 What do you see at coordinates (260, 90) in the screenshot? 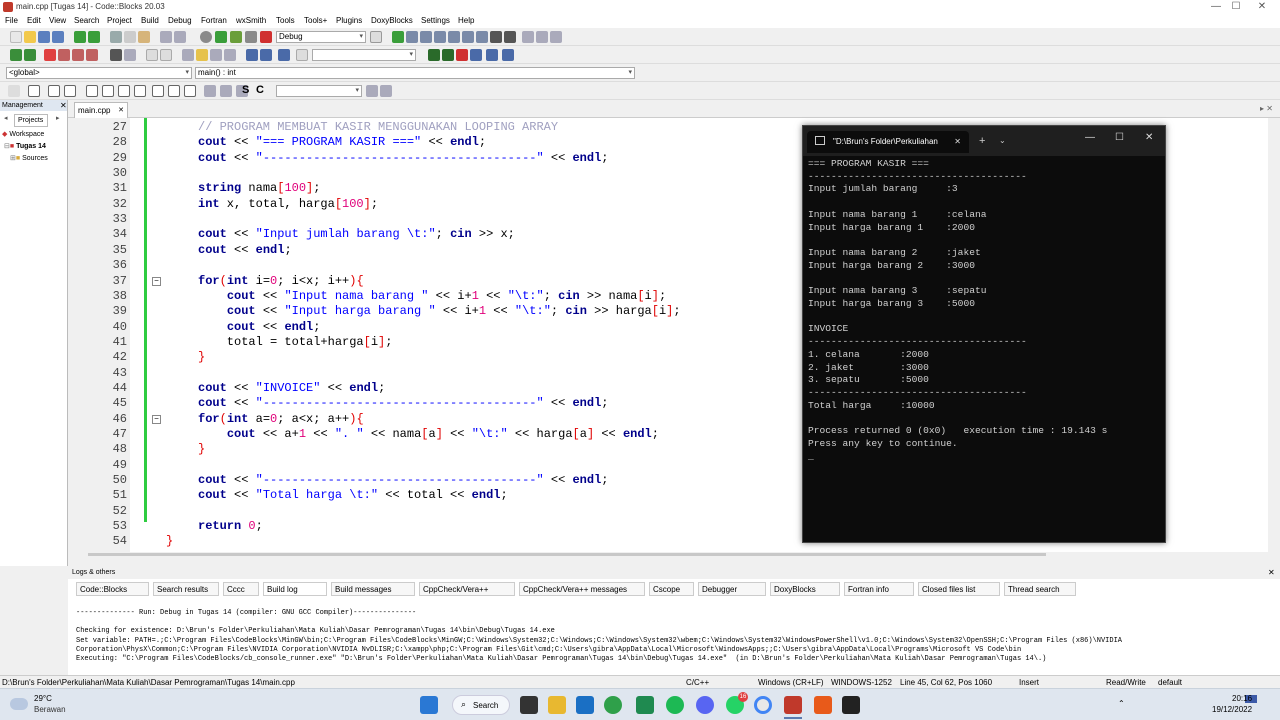
I see `text-c-button: C` at bounding box center [260, 90].